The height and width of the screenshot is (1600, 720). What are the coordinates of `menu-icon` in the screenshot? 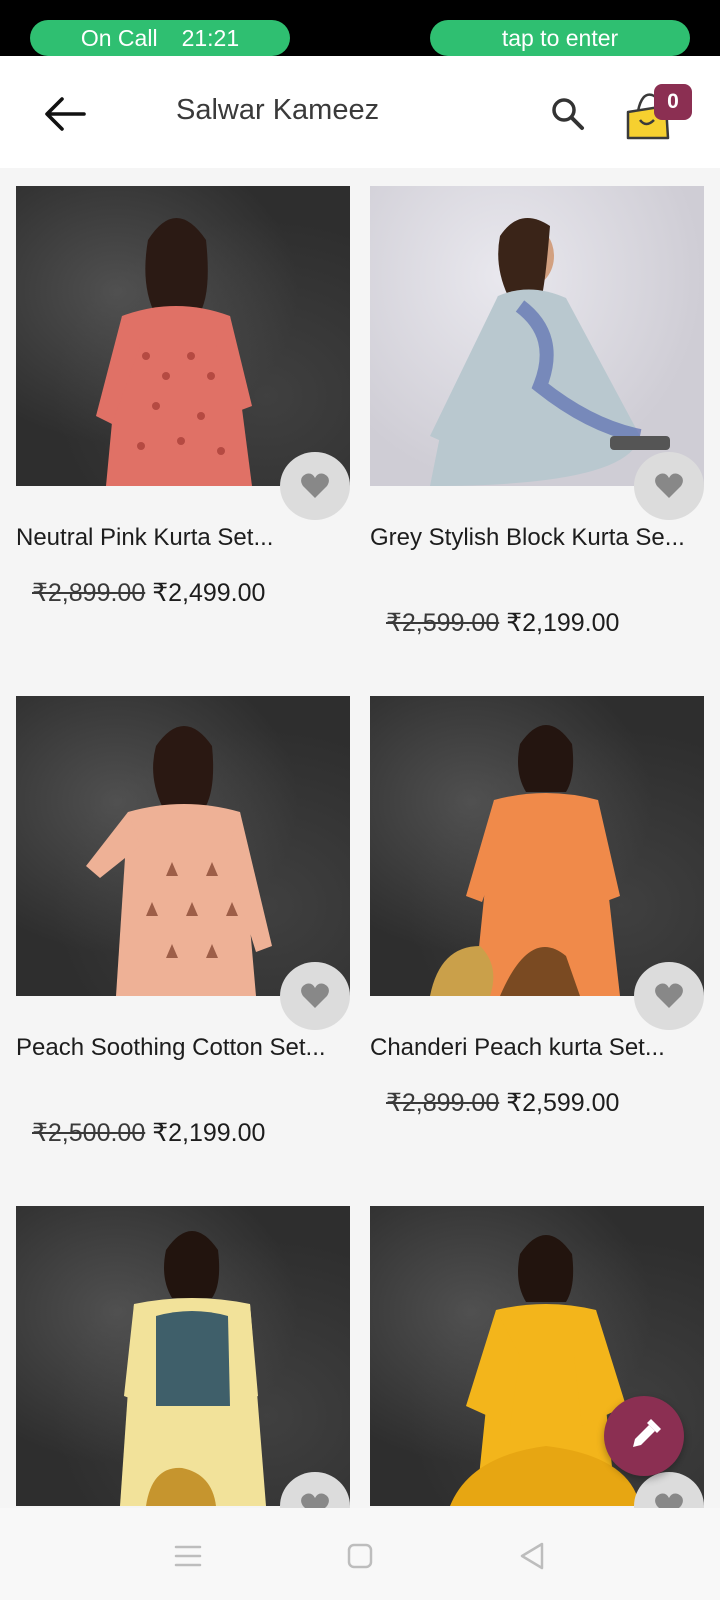 It's located at (188, 1556).